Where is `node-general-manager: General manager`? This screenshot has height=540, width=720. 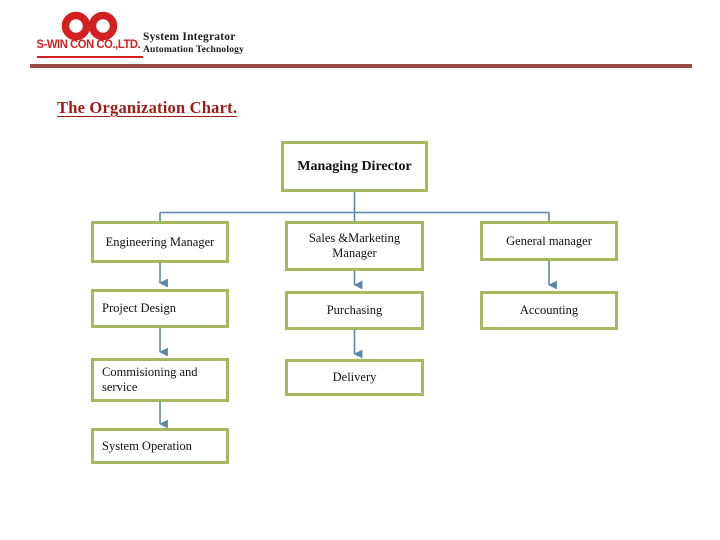
node-general-manager: General manager is located at coordinates (549, 241).